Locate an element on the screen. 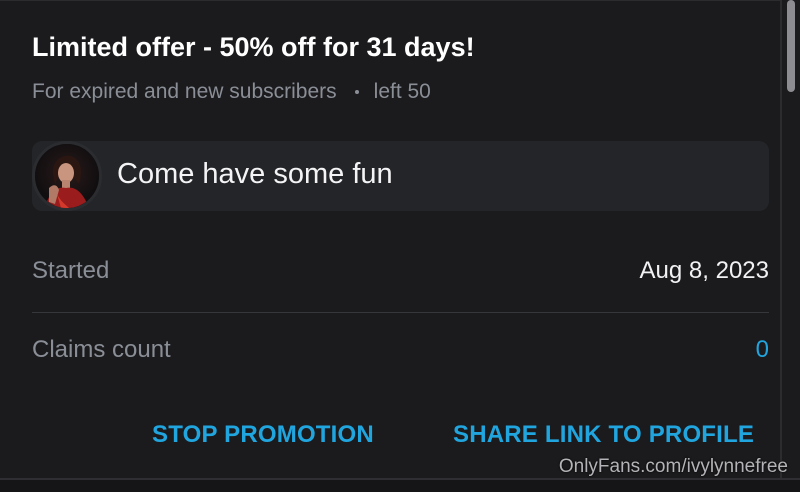 The width and height of the screenshot is (800, 492). started-row: Started Aug 8, 2023 is located at coordinates (400, 277).